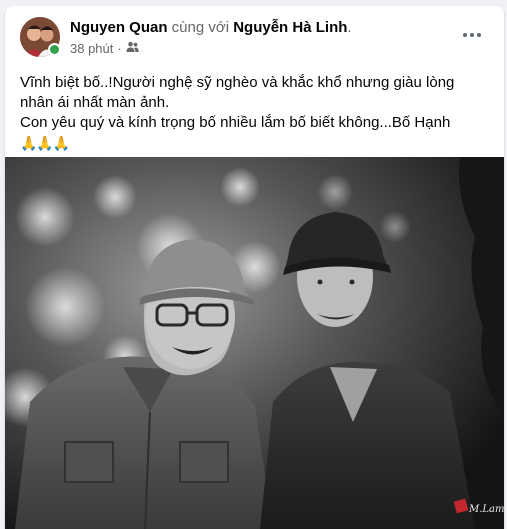  Describe the element at coordinates (290, 27) in the screenshot. I see `tagged-name-link: Nguyễn Hà Linh` at that location.